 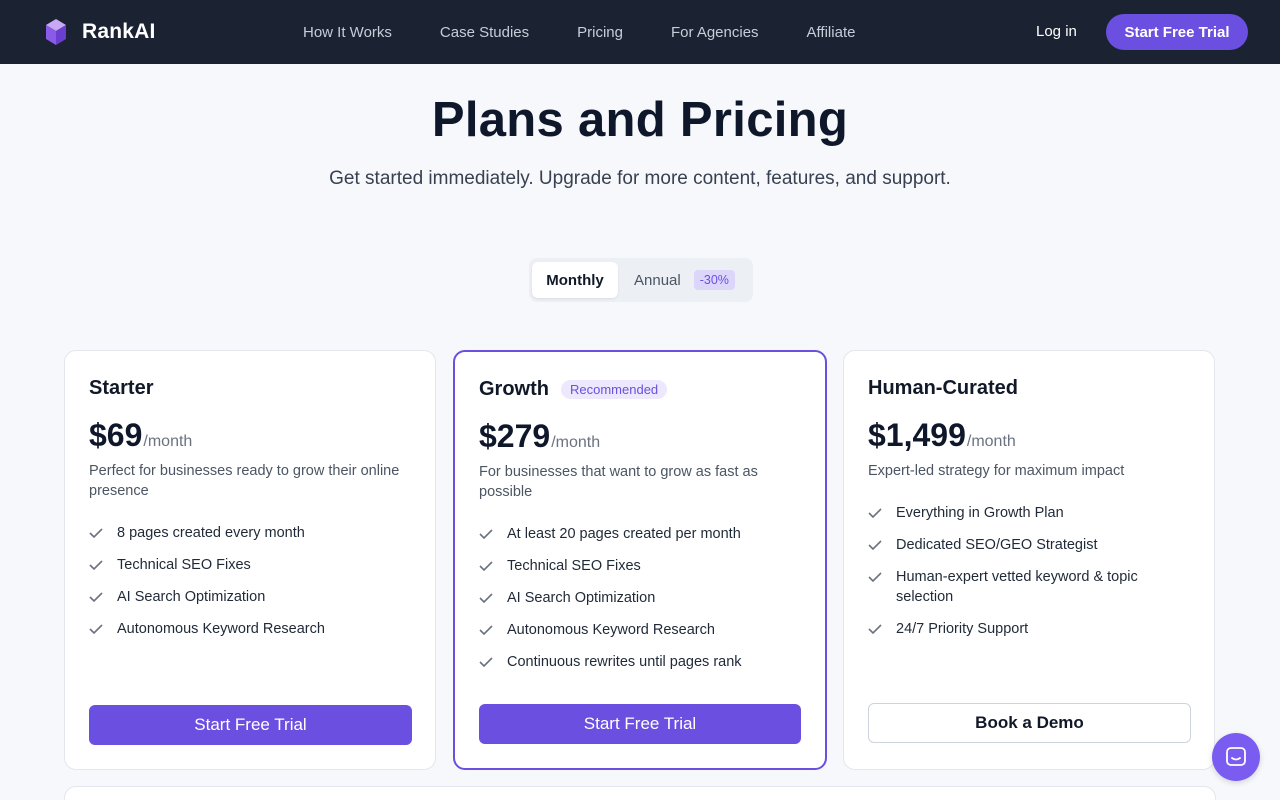 I want to click on plan-name-text: Starter, so click(x=121, y=388).